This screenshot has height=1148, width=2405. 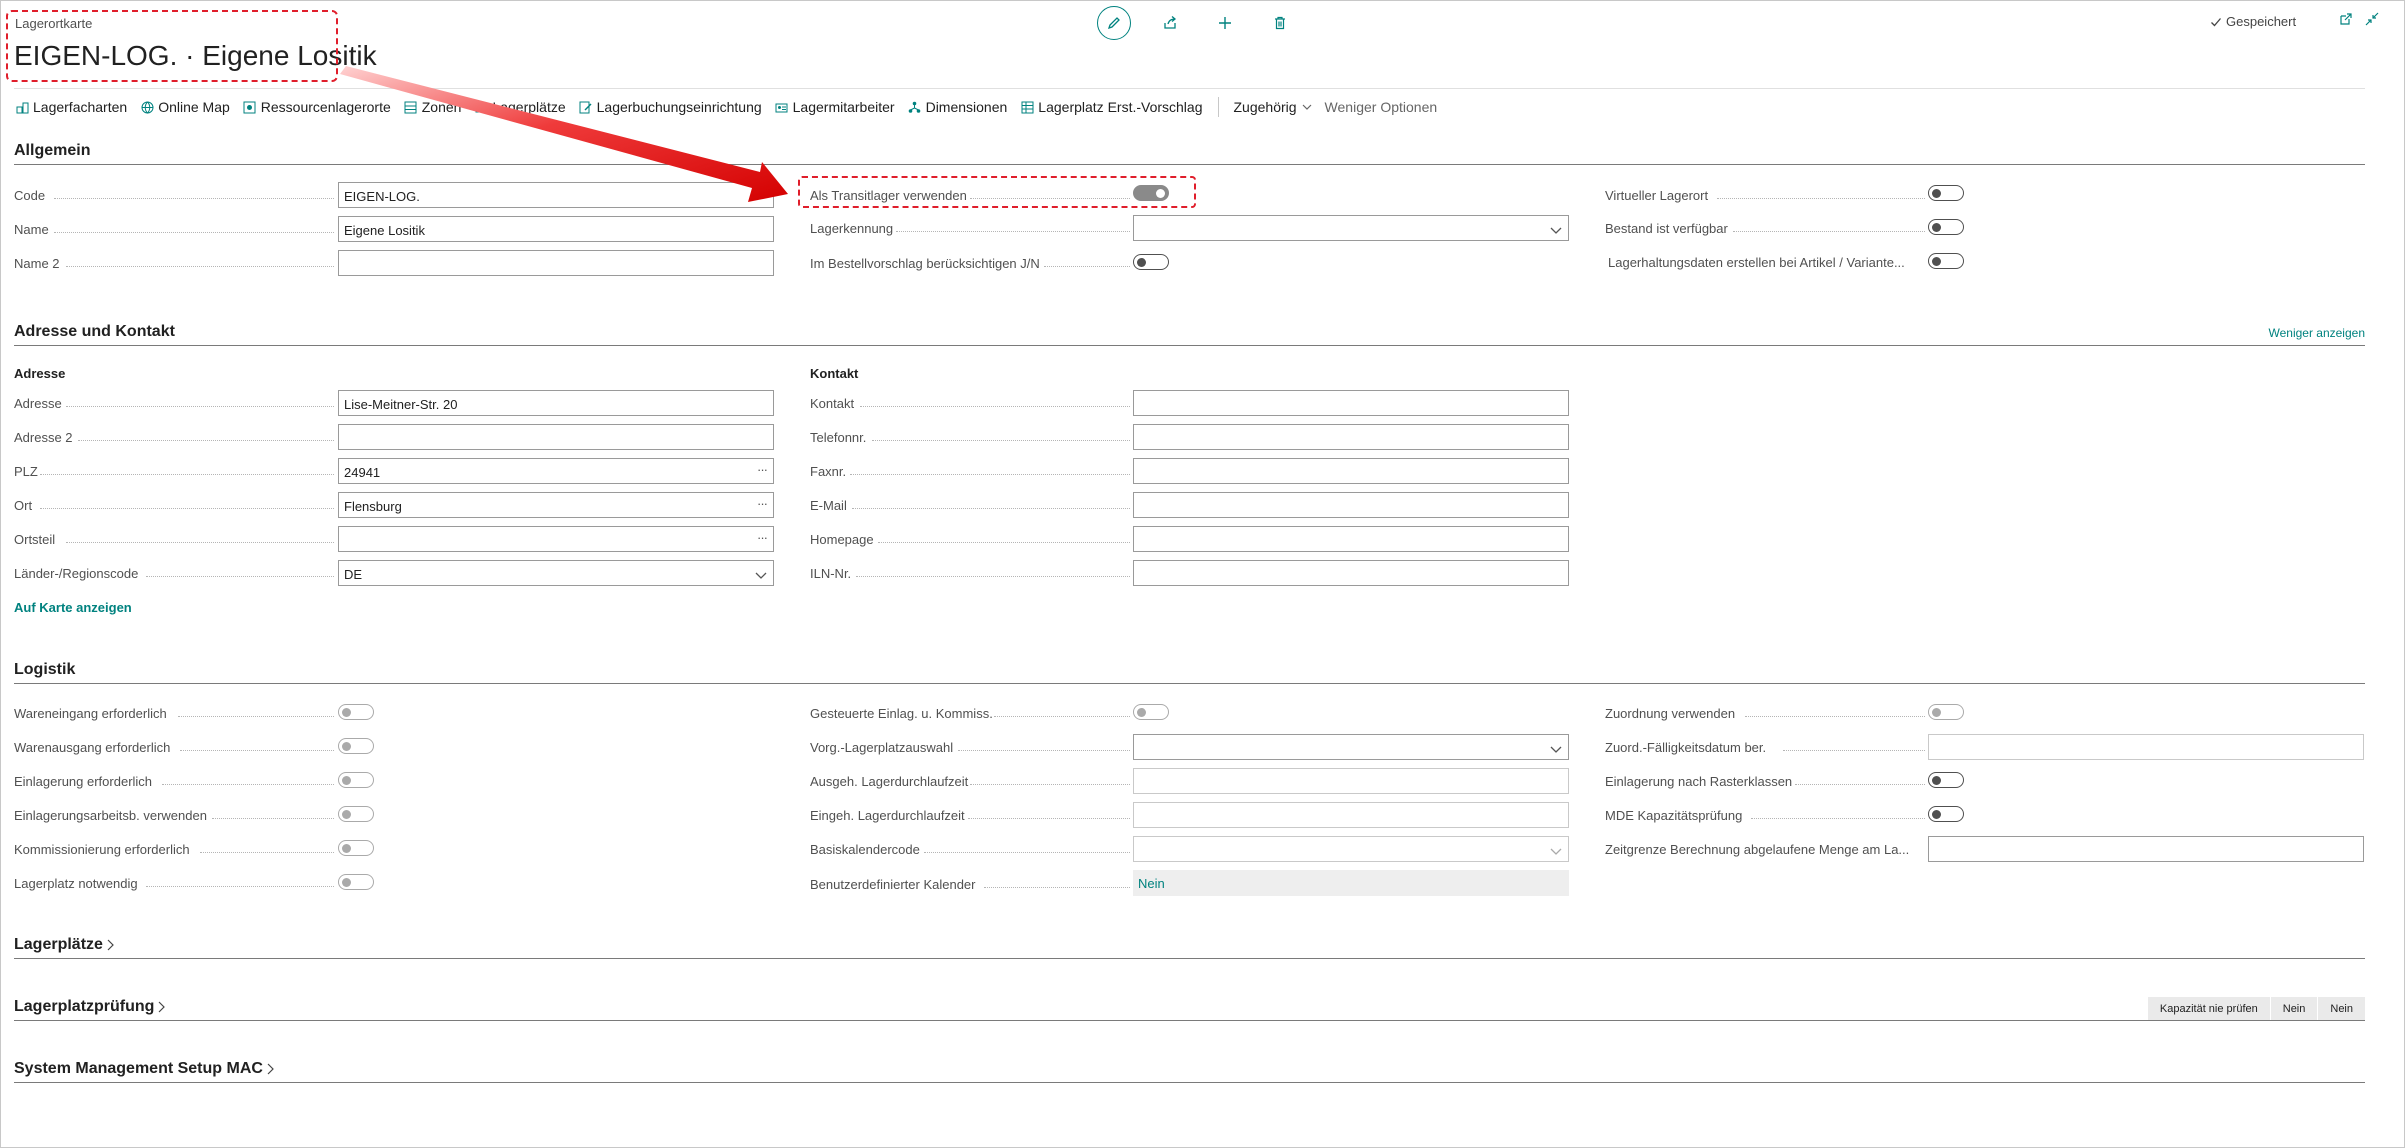 I want to click on email-field, so click(x=1351, y=505).